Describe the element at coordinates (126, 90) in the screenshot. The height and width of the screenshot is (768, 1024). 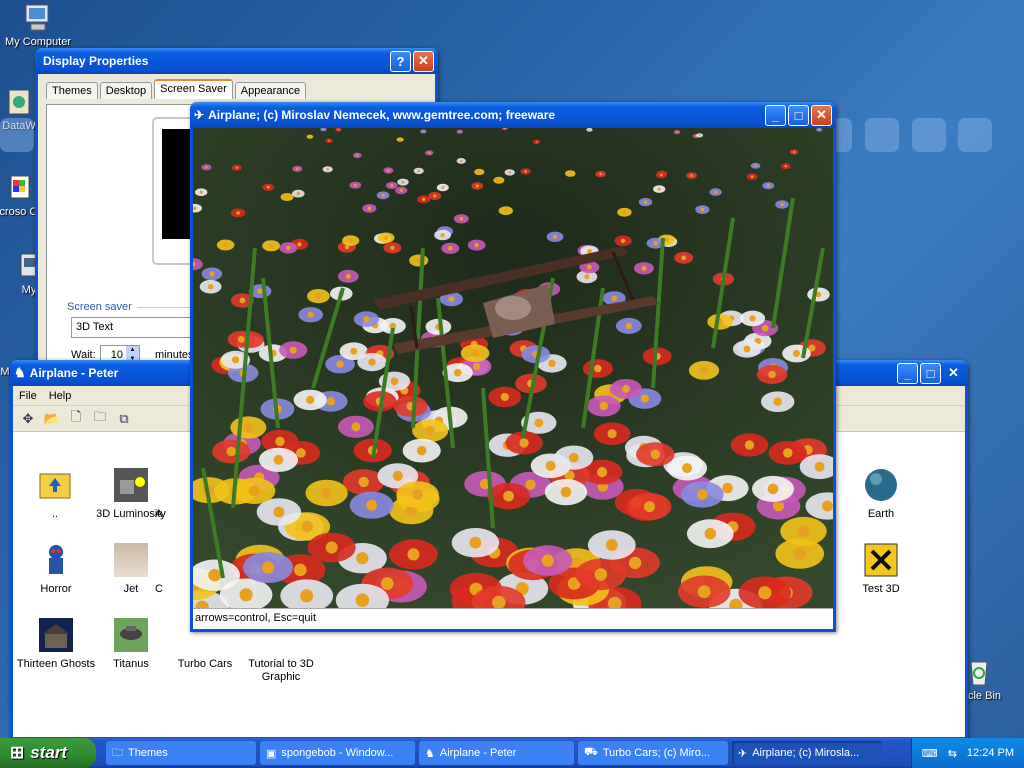
I see `tab-desktop: Desktop` at that location.